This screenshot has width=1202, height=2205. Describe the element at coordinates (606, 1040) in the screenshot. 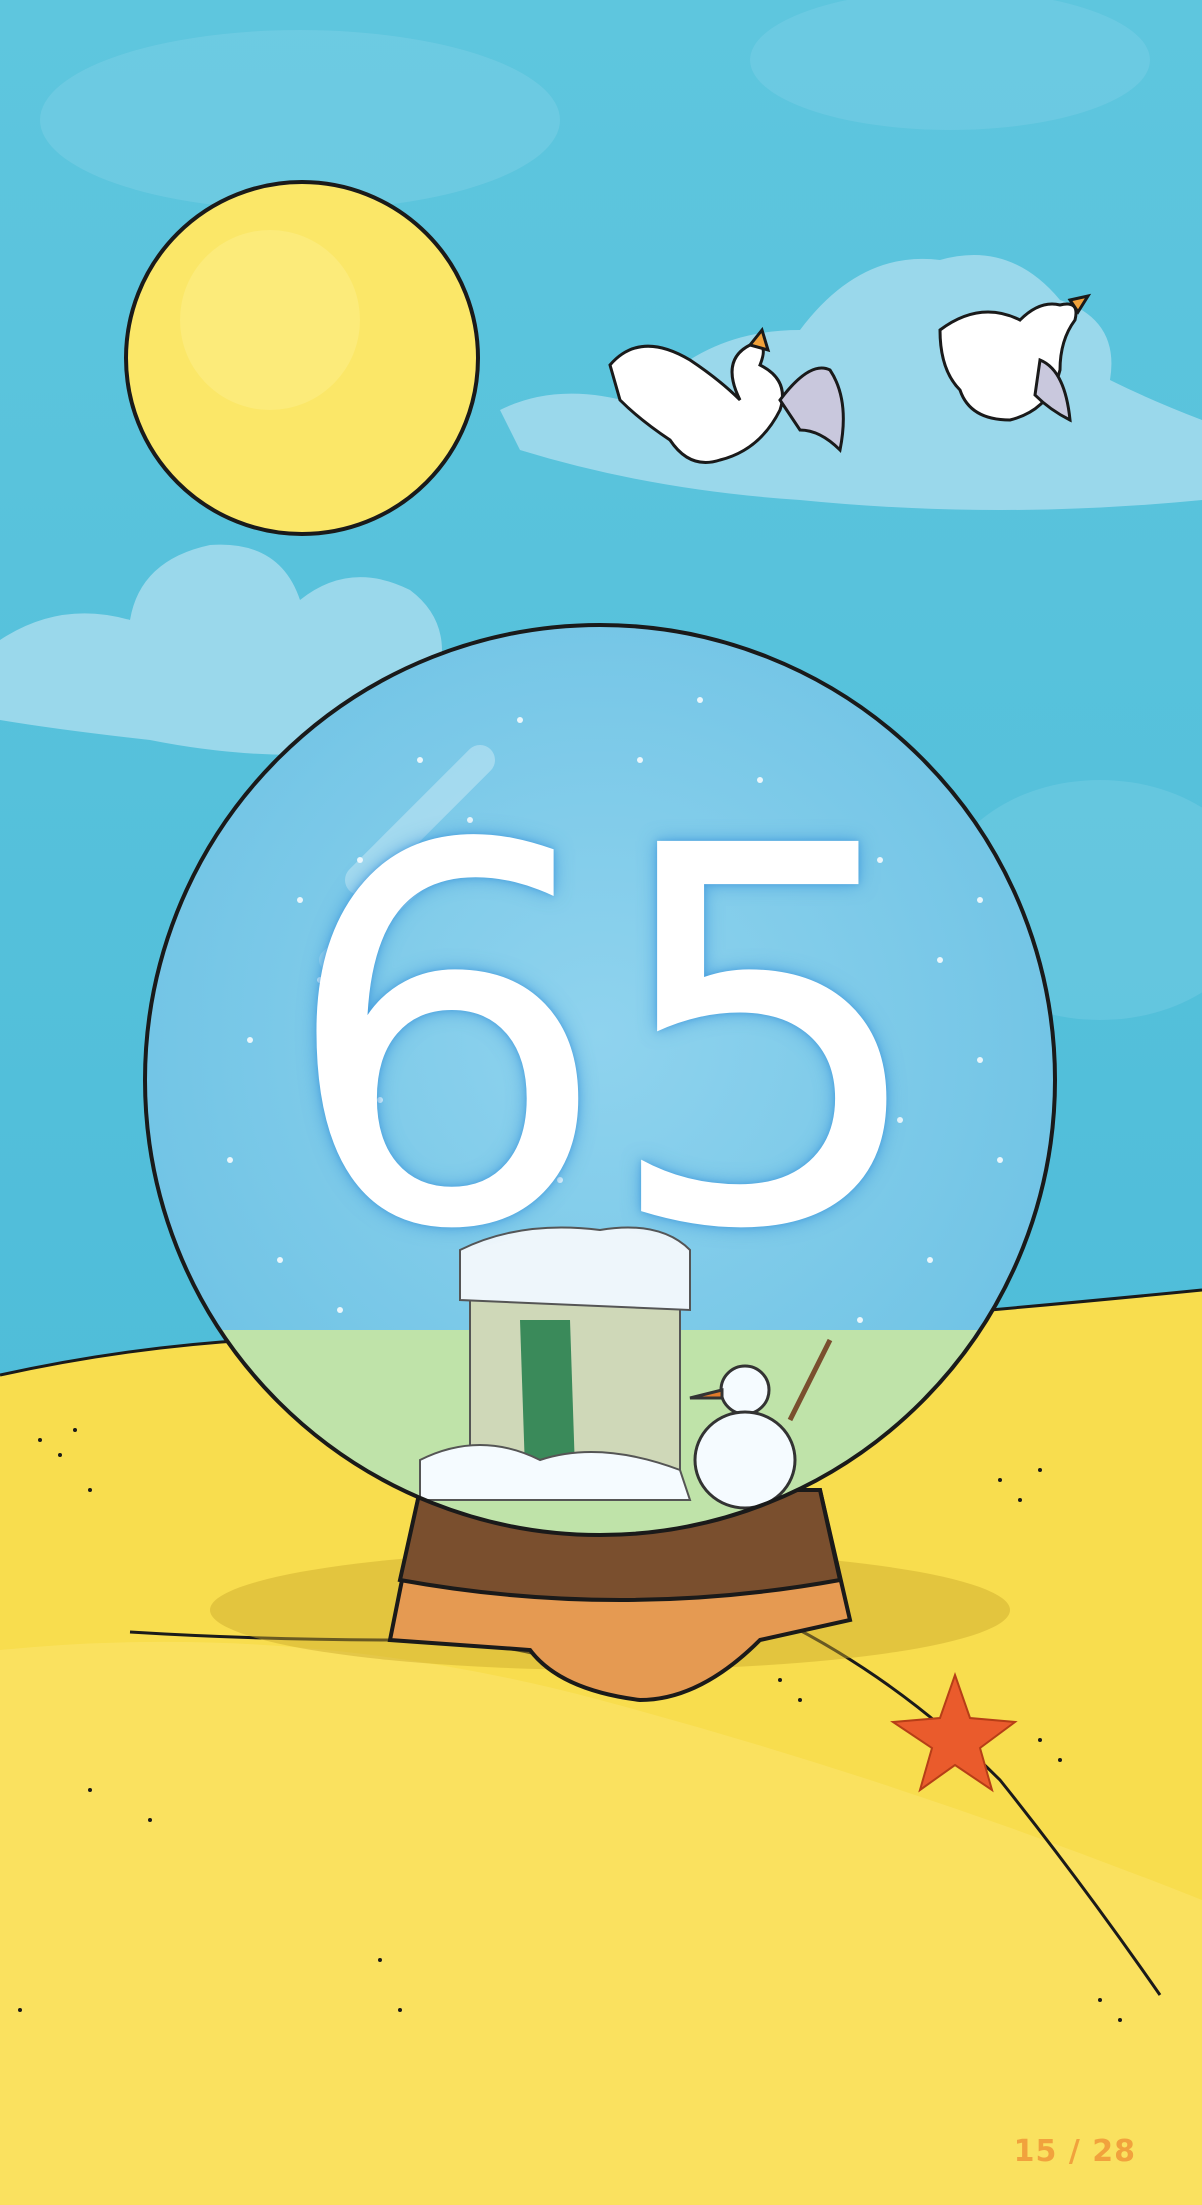

I see `card-number: 65` at that location.